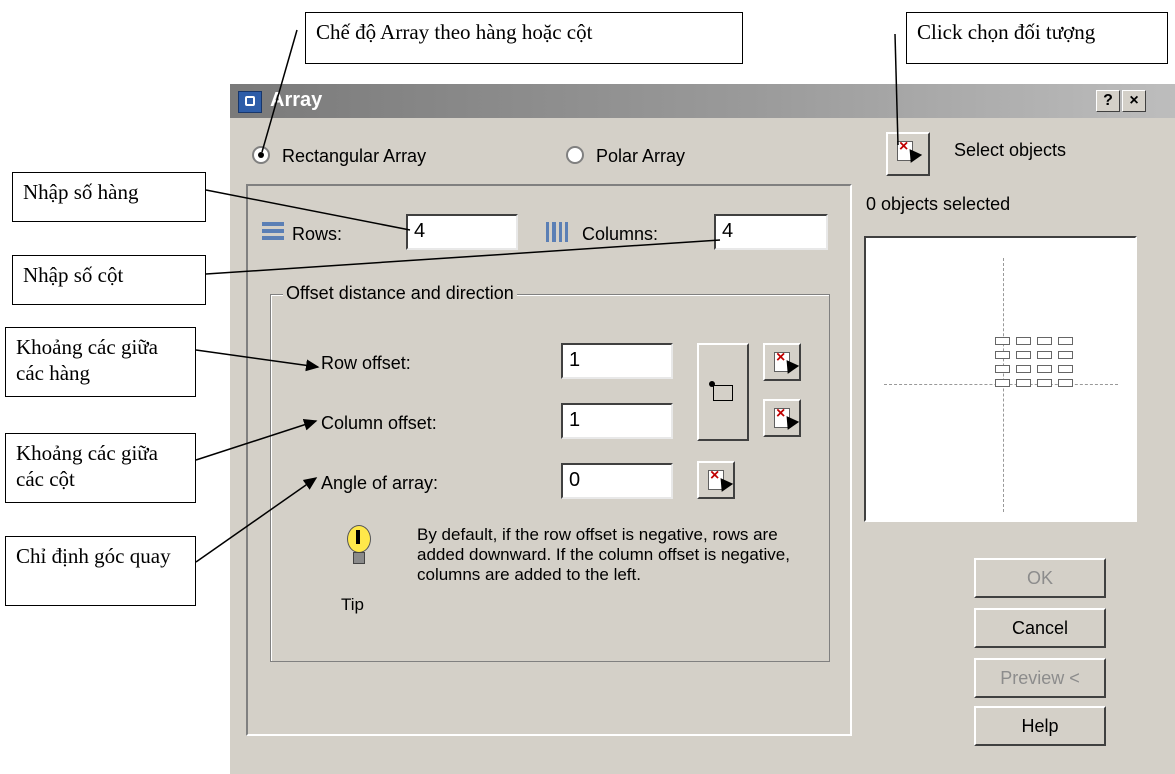  What do you see at coordinates (617, 421) in the screenshot?
I see `column-offset-input: 1` at bounding box center [617, 421].